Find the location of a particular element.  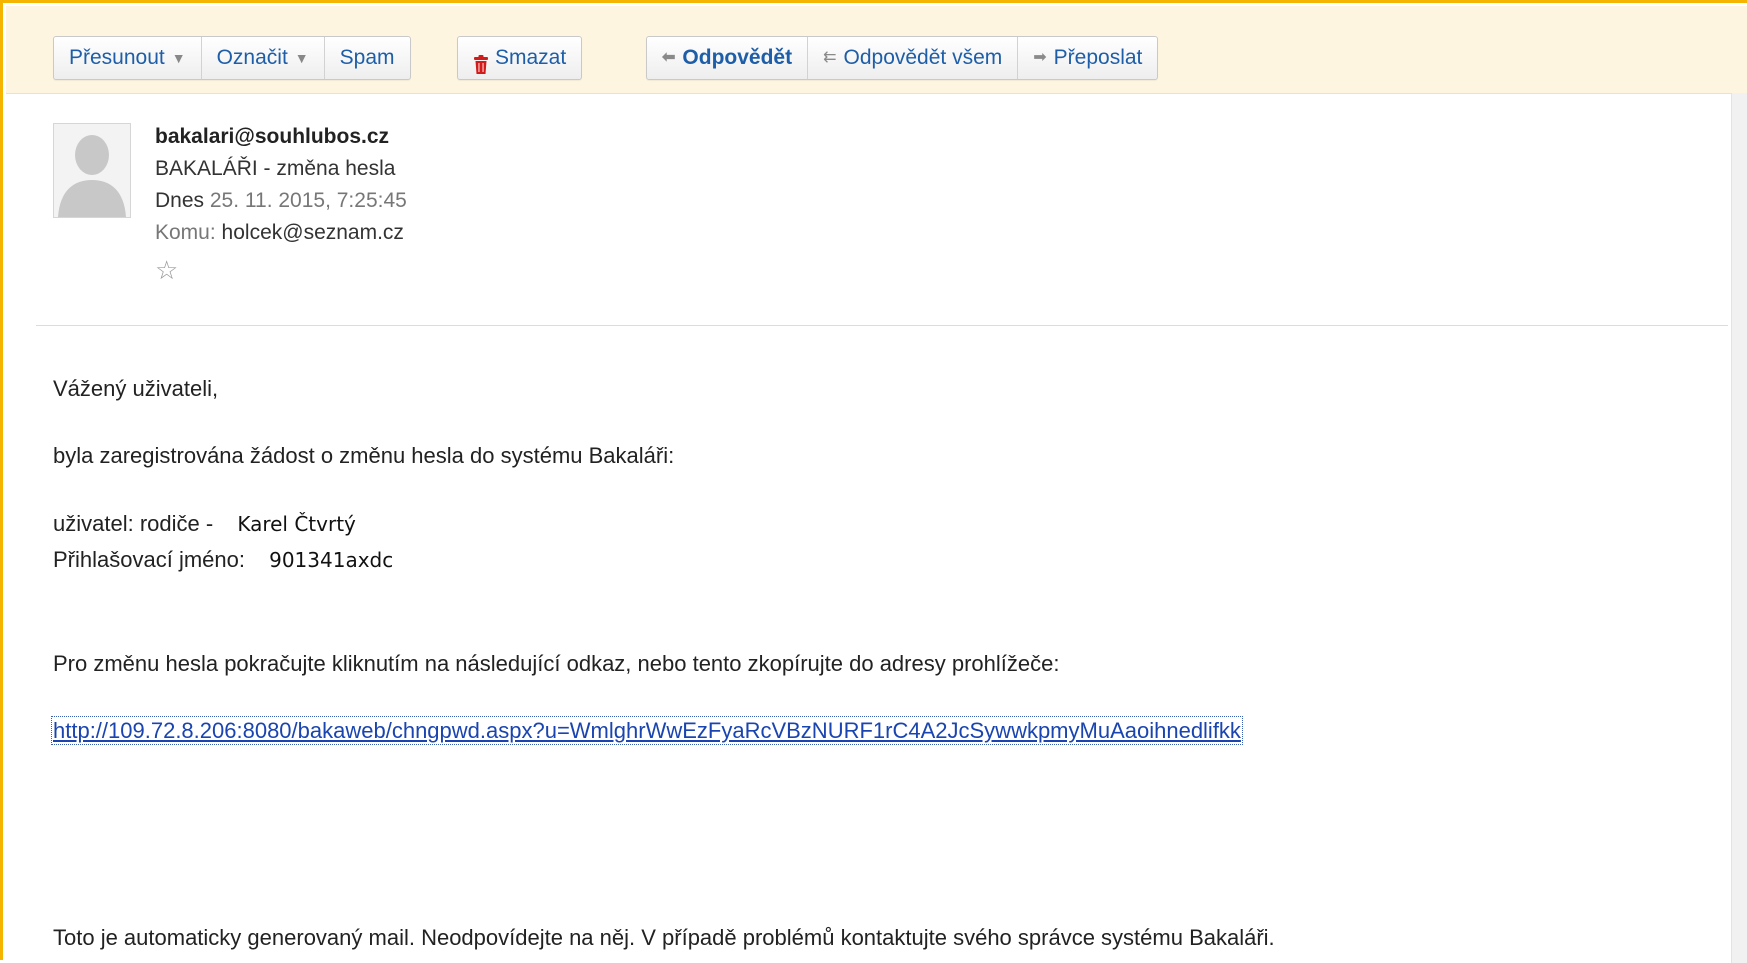

reply-group: ⬅ Odpovědět ⇇ Odpovědět všem ➡ Přeposlat is located at coordinates (902, 58).